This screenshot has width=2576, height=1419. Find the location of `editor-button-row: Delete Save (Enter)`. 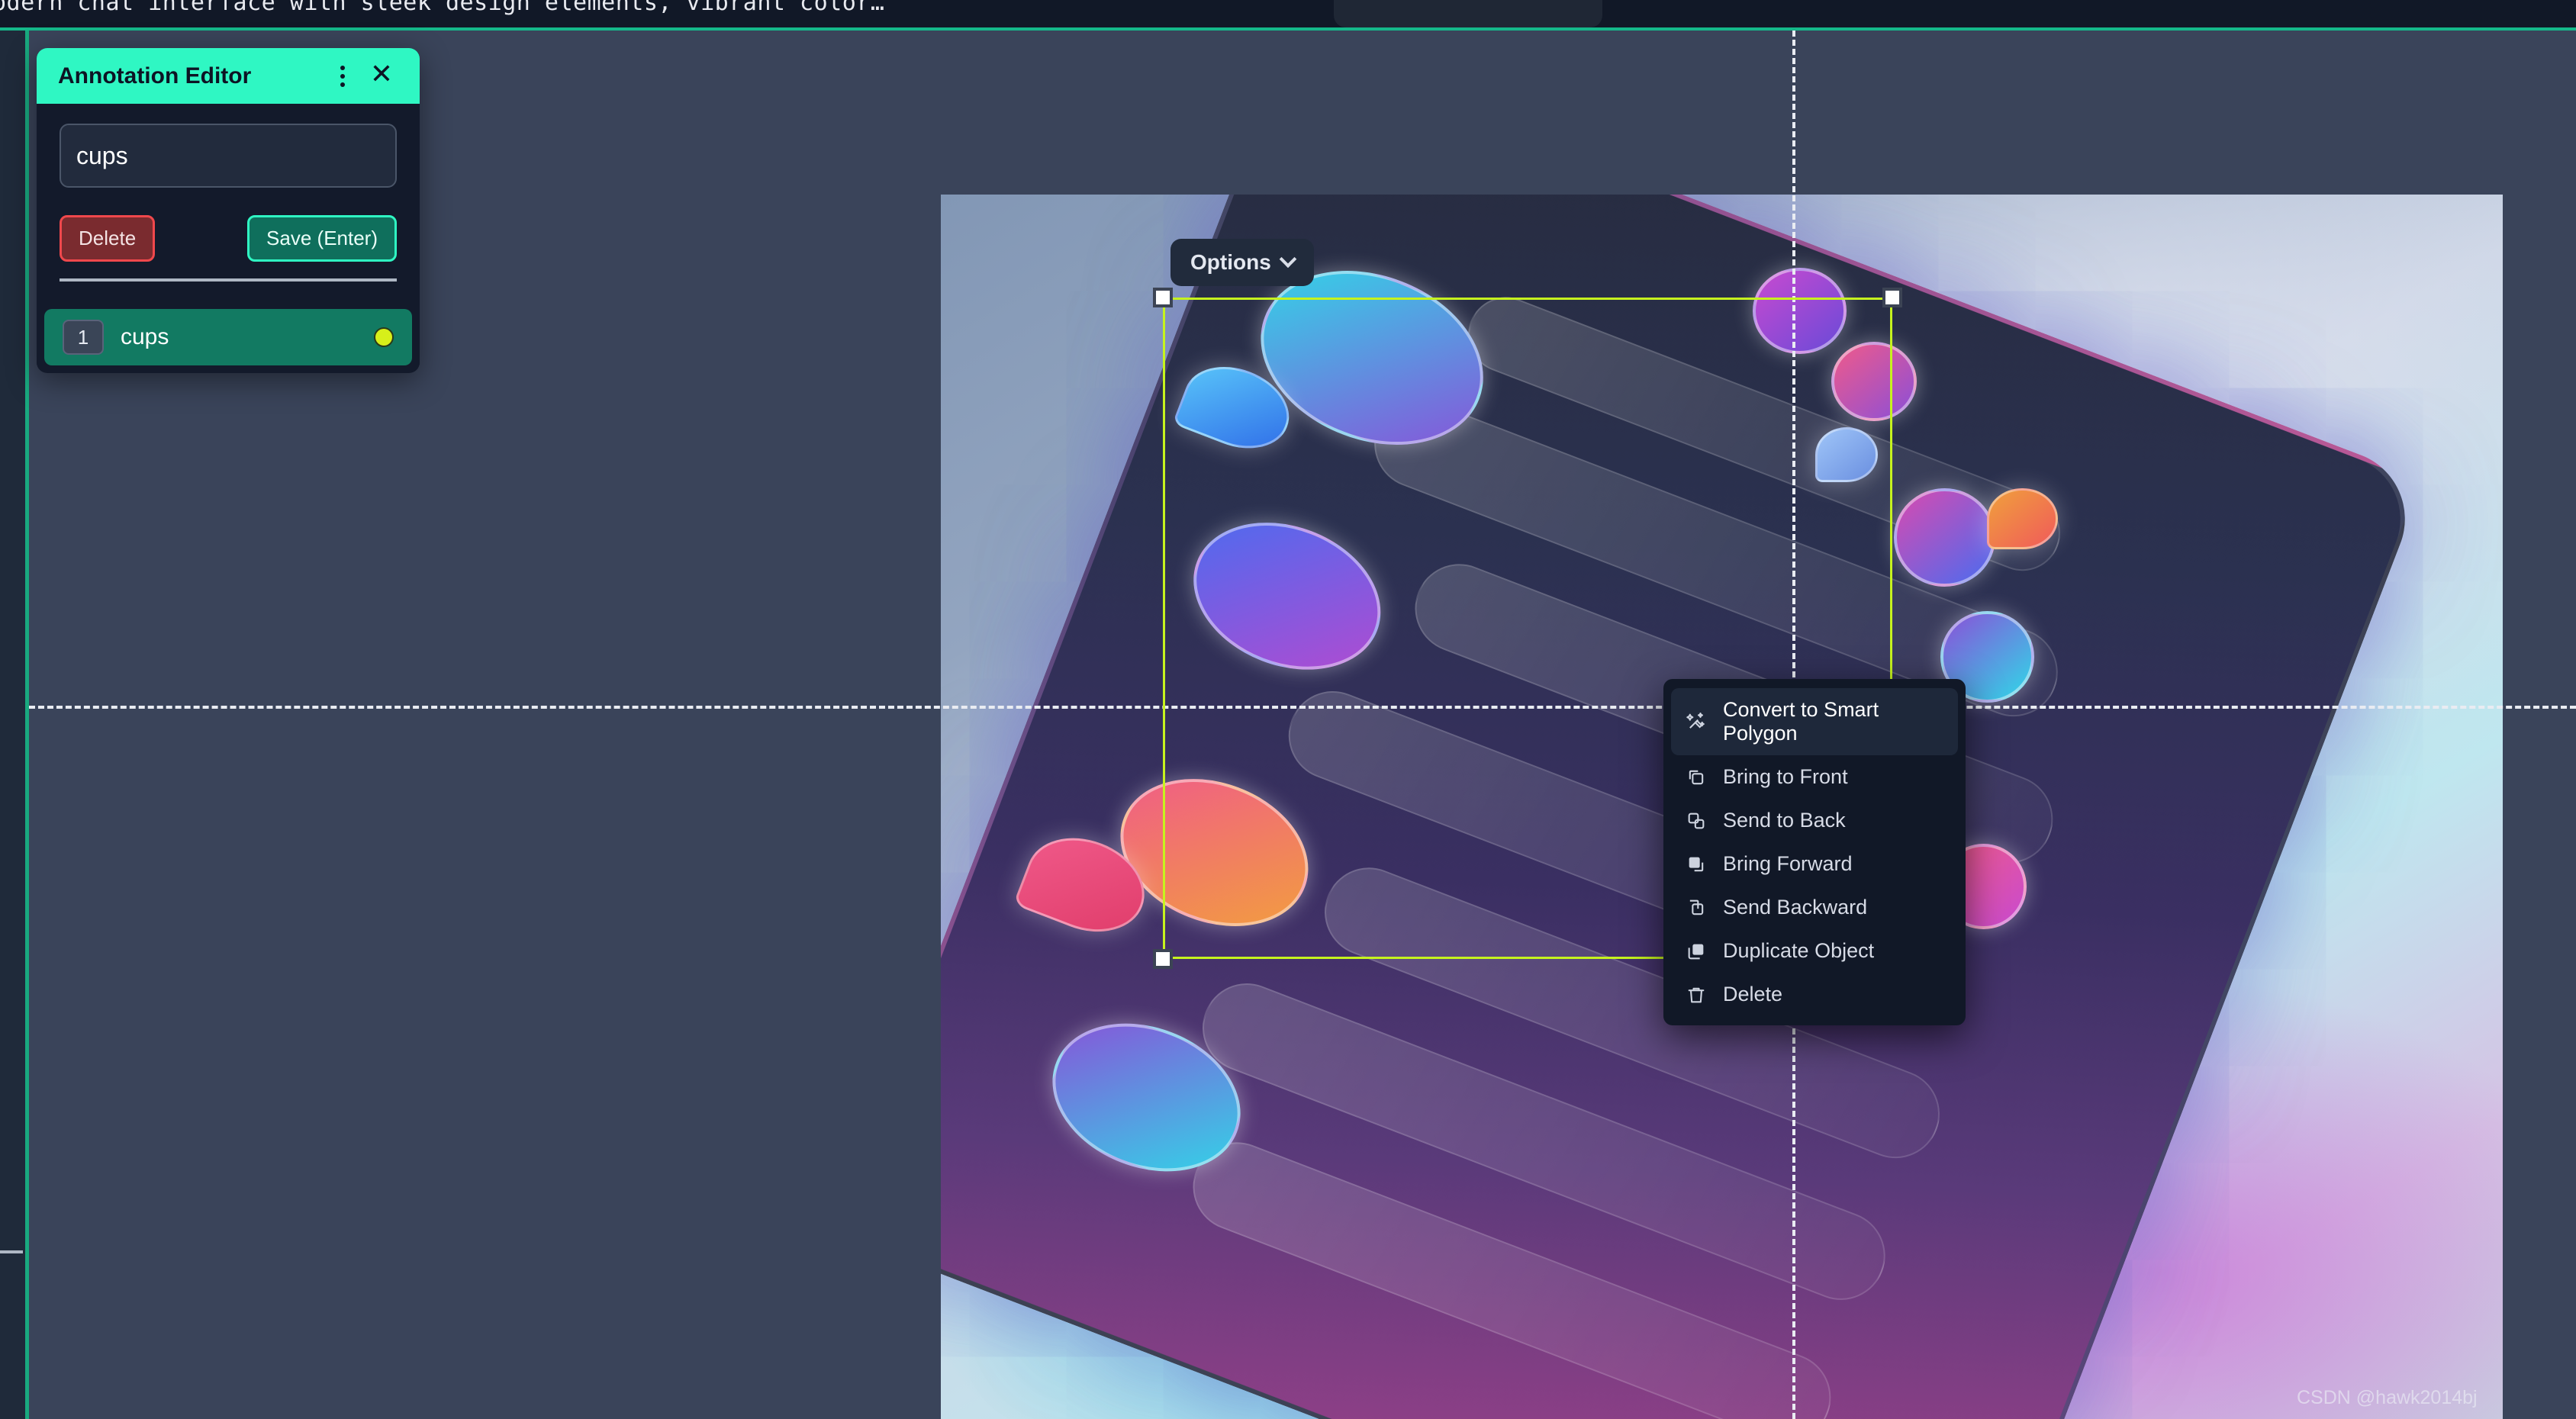

editor-button-row: Delete Save (Enter) is located at coordinates (228, 239).